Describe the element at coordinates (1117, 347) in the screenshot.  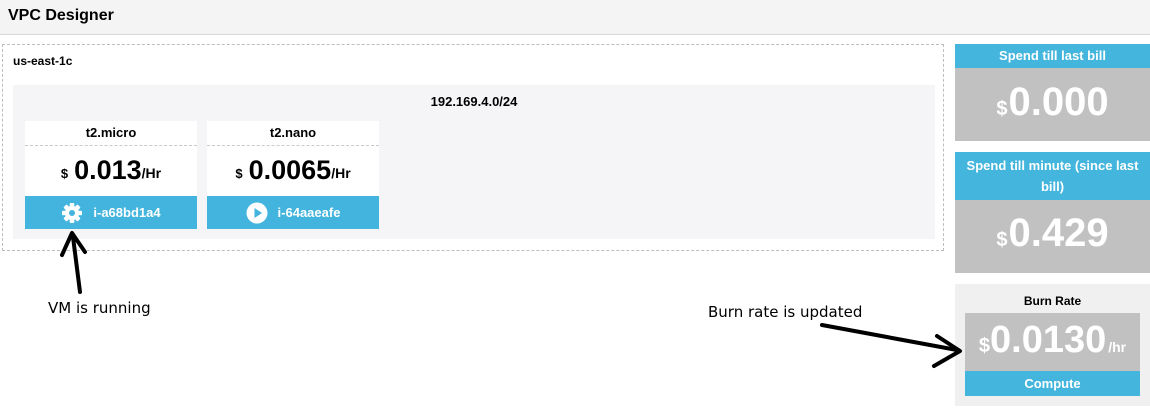
I see `rate-unit: /hr` at that location.